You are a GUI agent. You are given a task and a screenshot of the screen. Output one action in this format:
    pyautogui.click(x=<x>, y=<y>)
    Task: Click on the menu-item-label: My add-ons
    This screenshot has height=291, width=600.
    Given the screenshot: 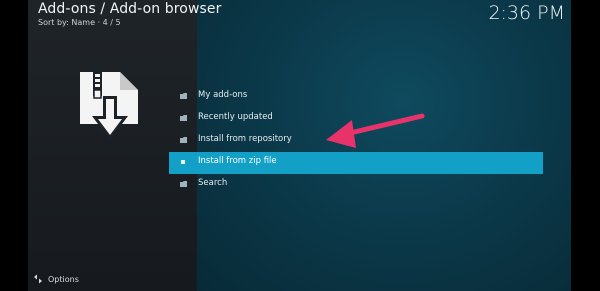 What is the action you would take?
    pyautogui.click(x=223, y=95)
    